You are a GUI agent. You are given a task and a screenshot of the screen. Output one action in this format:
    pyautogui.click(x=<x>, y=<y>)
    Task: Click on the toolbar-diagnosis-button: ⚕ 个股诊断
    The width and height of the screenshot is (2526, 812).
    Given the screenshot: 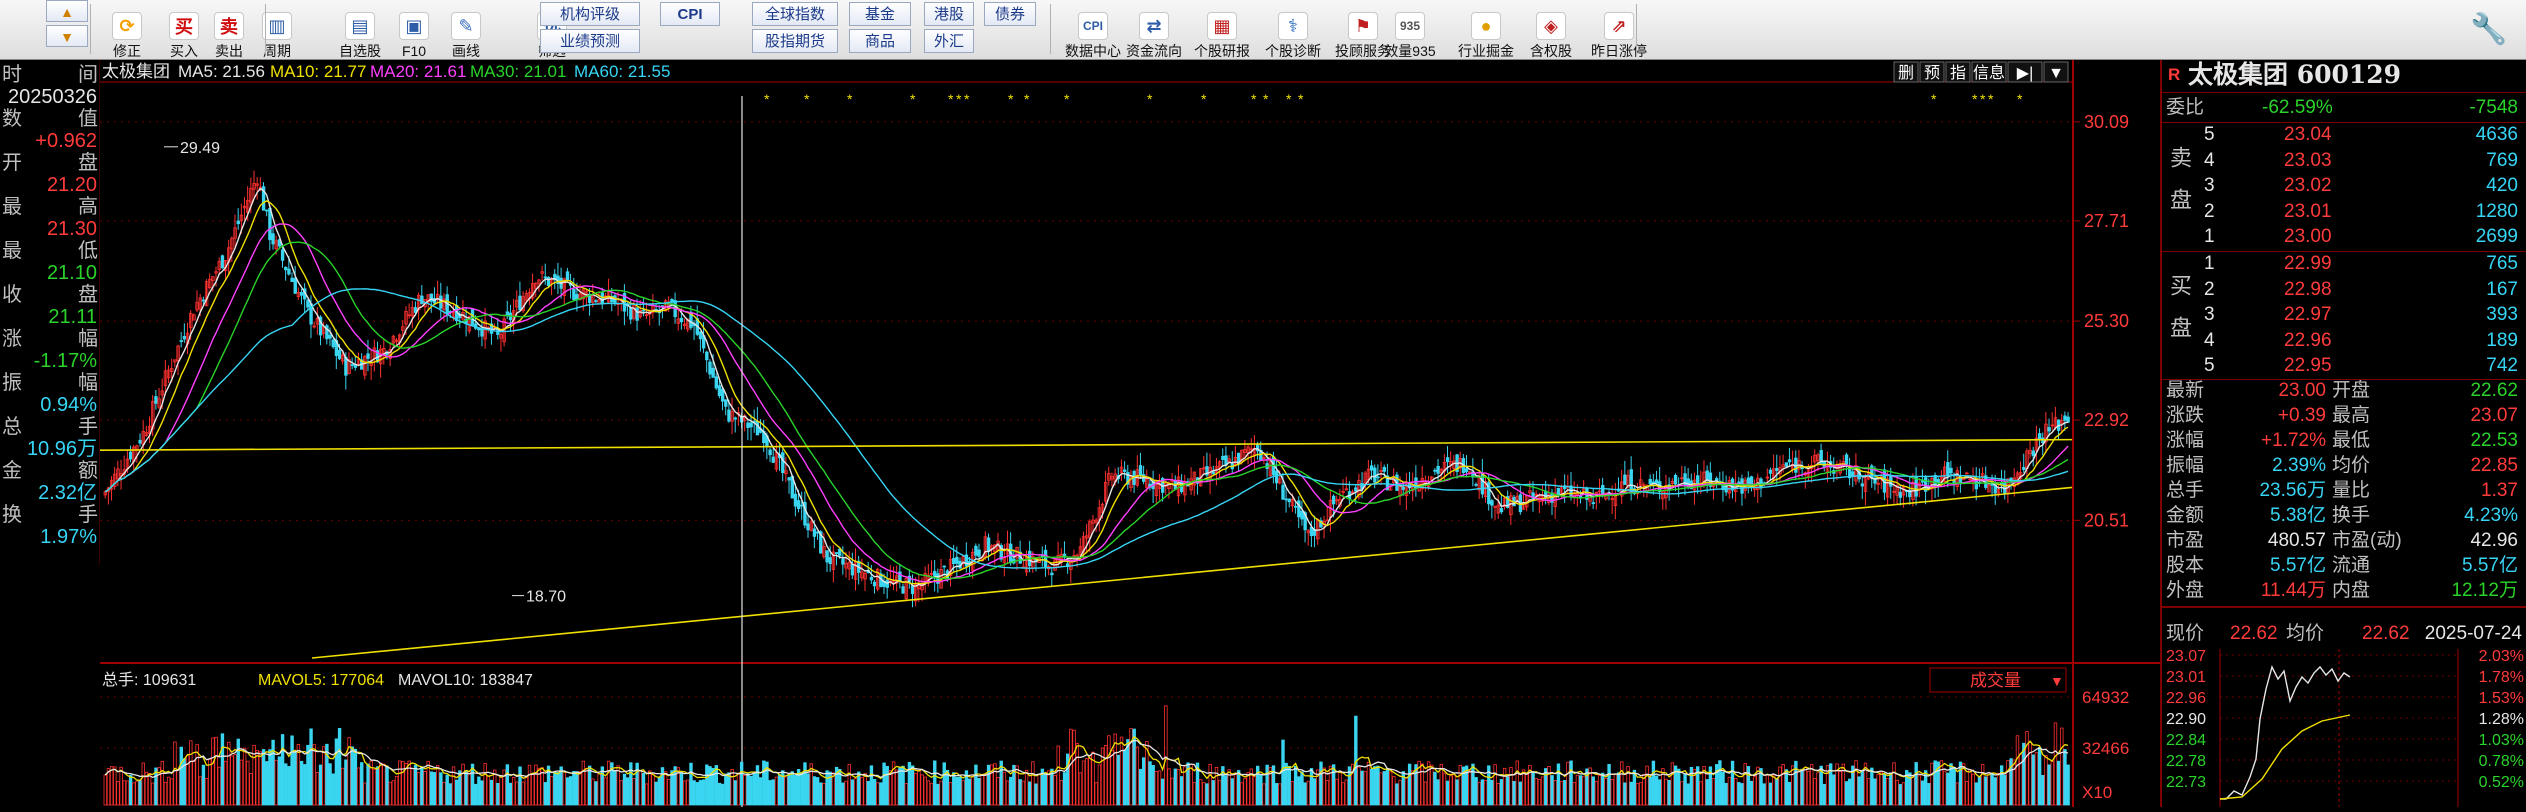 What is the action you would take?
    pyautogui.click(x=1293, y=30)
    